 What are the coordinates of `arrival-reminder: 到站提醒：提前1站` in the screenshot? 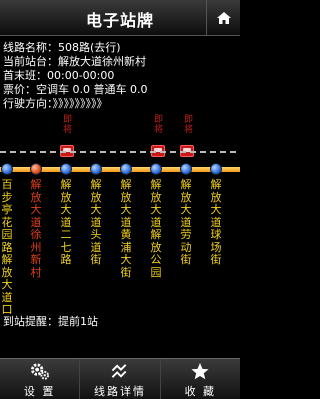 It's located at (50, 321).